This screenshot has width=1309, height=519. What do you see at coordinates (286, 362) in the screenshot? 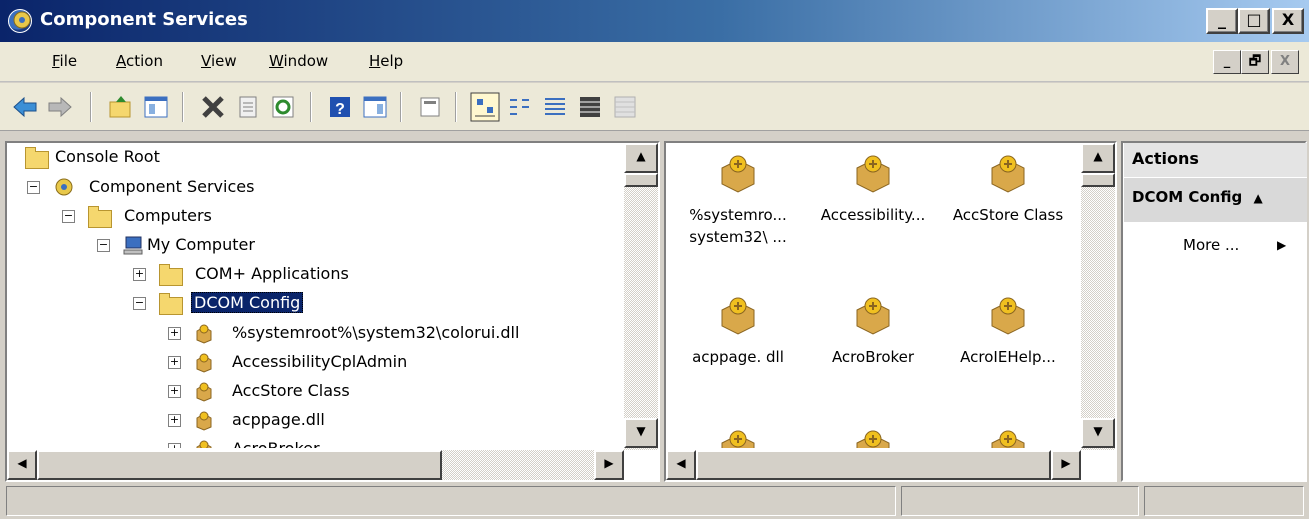
I see `tree-item-accessibilitycpladmin: + AccessibilityCplAdmin` at bounding box center [286, 362].